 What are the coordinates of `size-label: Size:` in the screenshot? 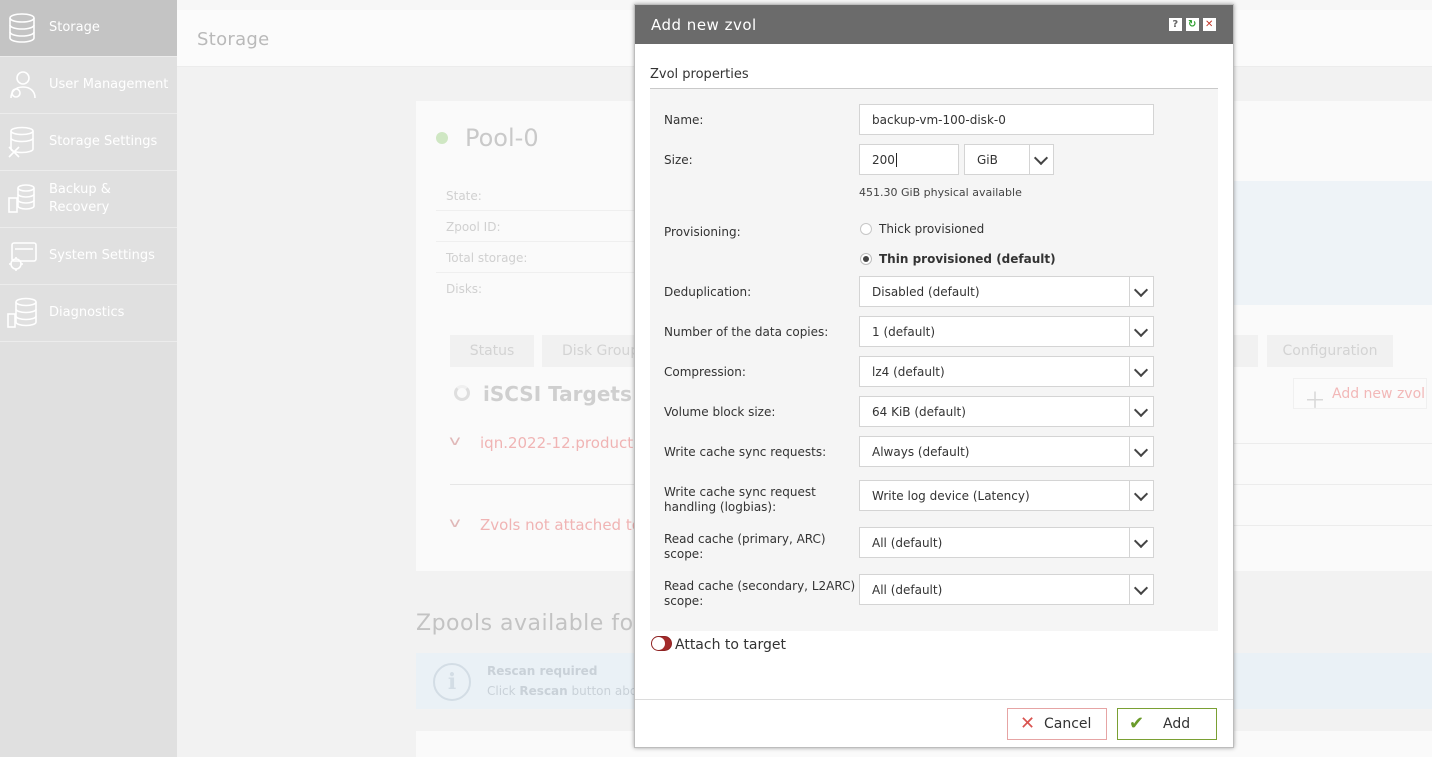 It's located at (678, 160).